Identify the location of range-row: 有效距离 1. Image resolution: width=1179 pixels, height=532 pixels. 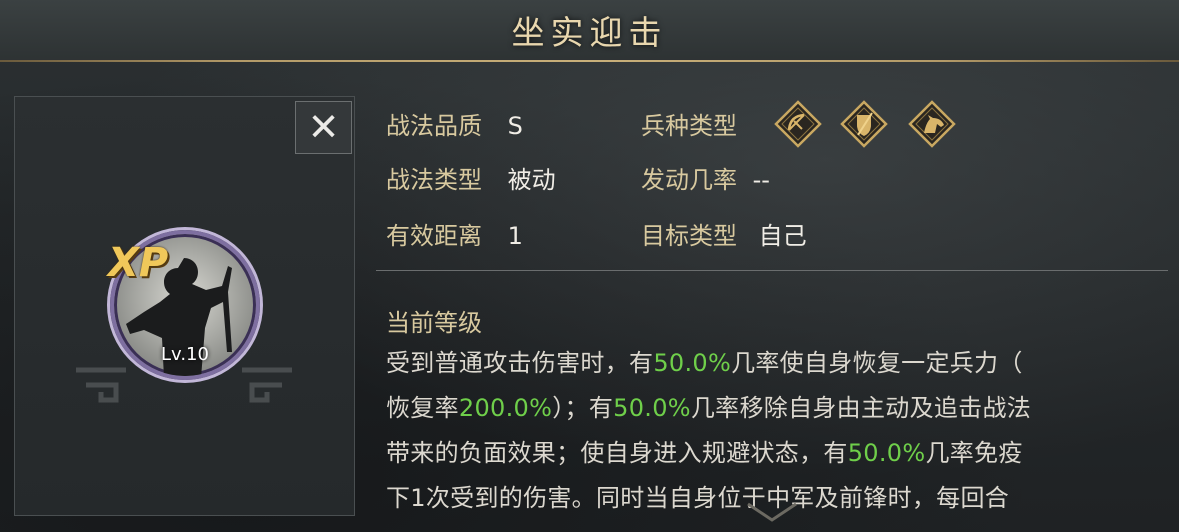
(454, 236).